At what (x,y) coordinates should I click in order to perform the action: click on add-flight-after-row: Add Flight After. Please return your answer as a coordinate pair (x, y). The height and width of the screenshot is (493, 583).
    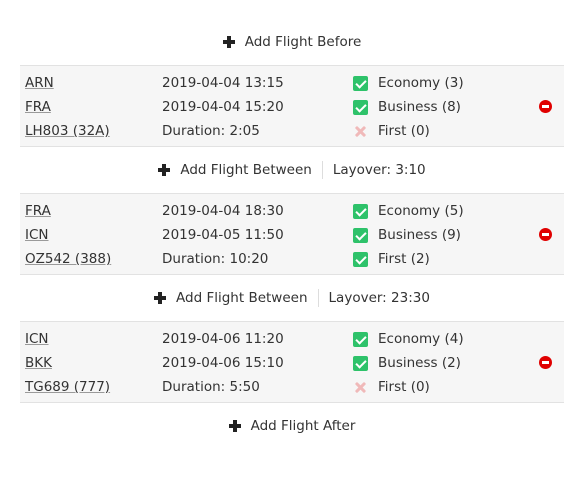
    Looking at the image, I should click on (292, 426).